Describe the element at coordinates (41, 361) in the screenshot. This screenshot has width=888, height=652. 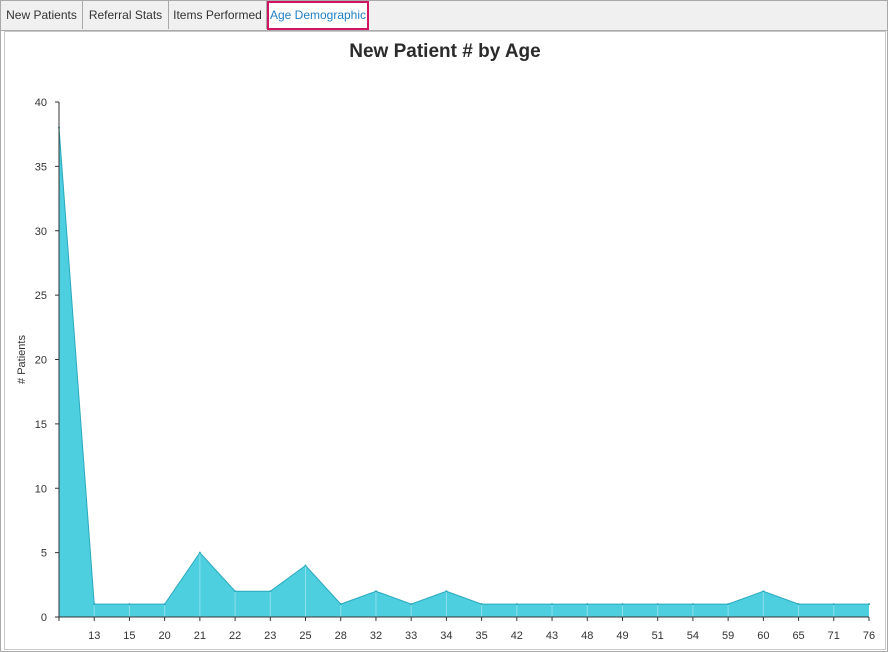
I see `y-tick-label: 20` at that location.